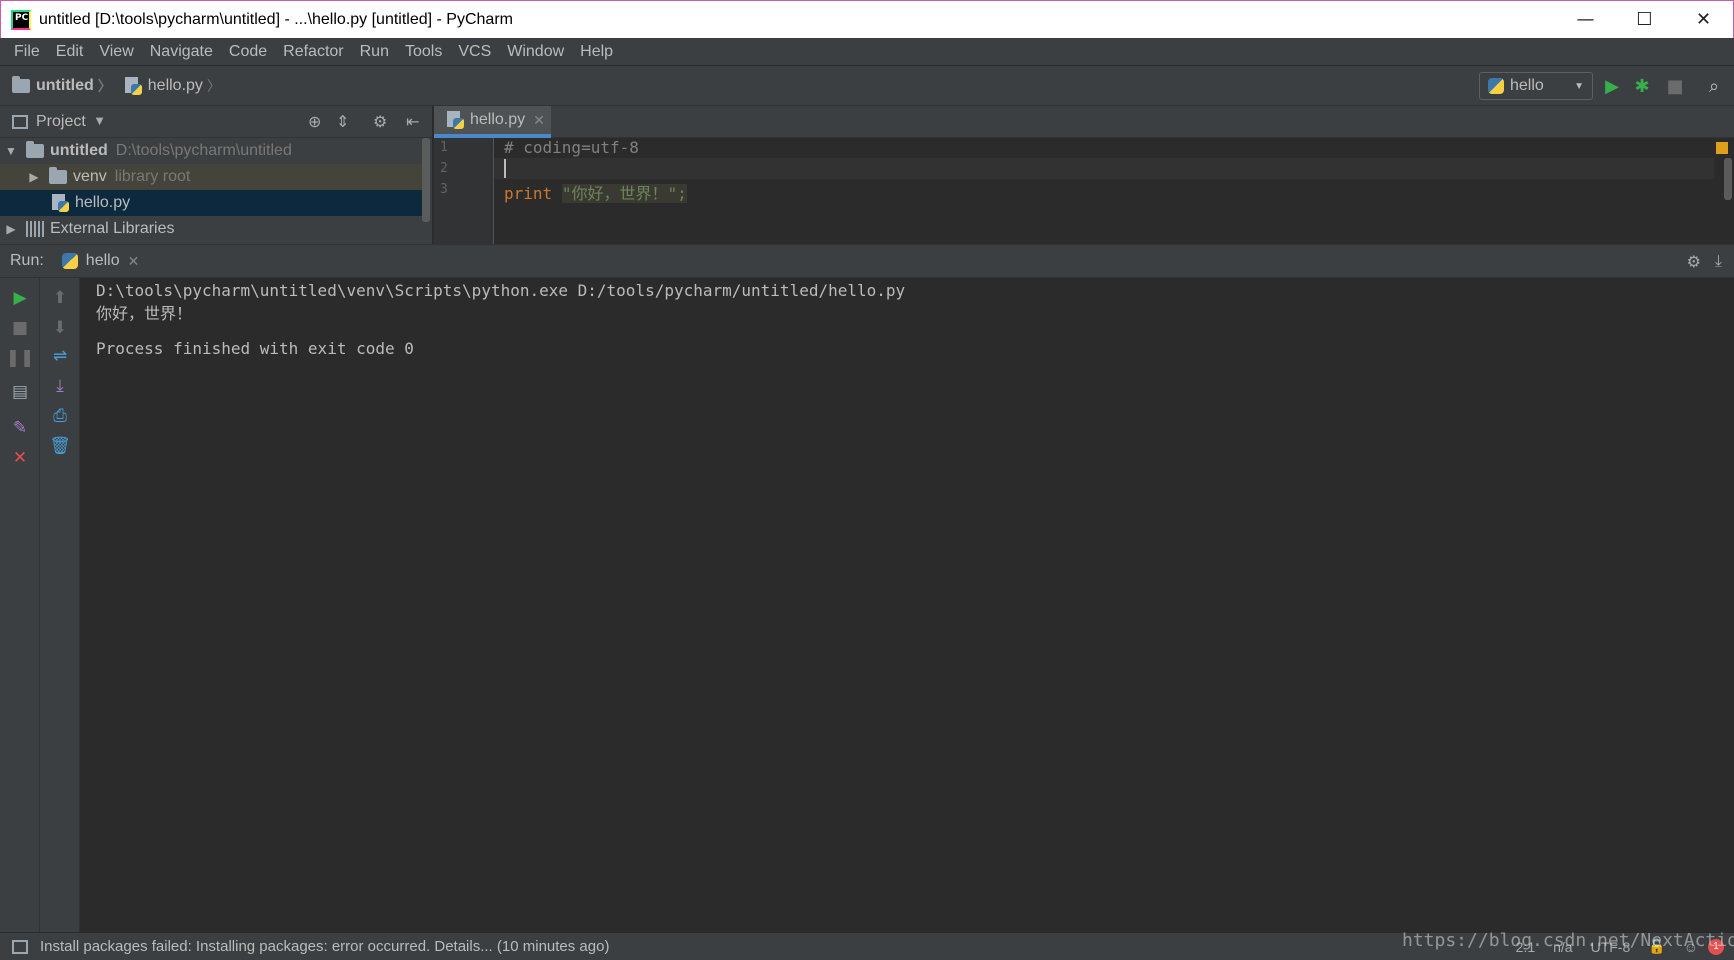  Describe the element at coordinates (313, 52) in the screenshot. I see `menu-refactor: Refactor` at that location.